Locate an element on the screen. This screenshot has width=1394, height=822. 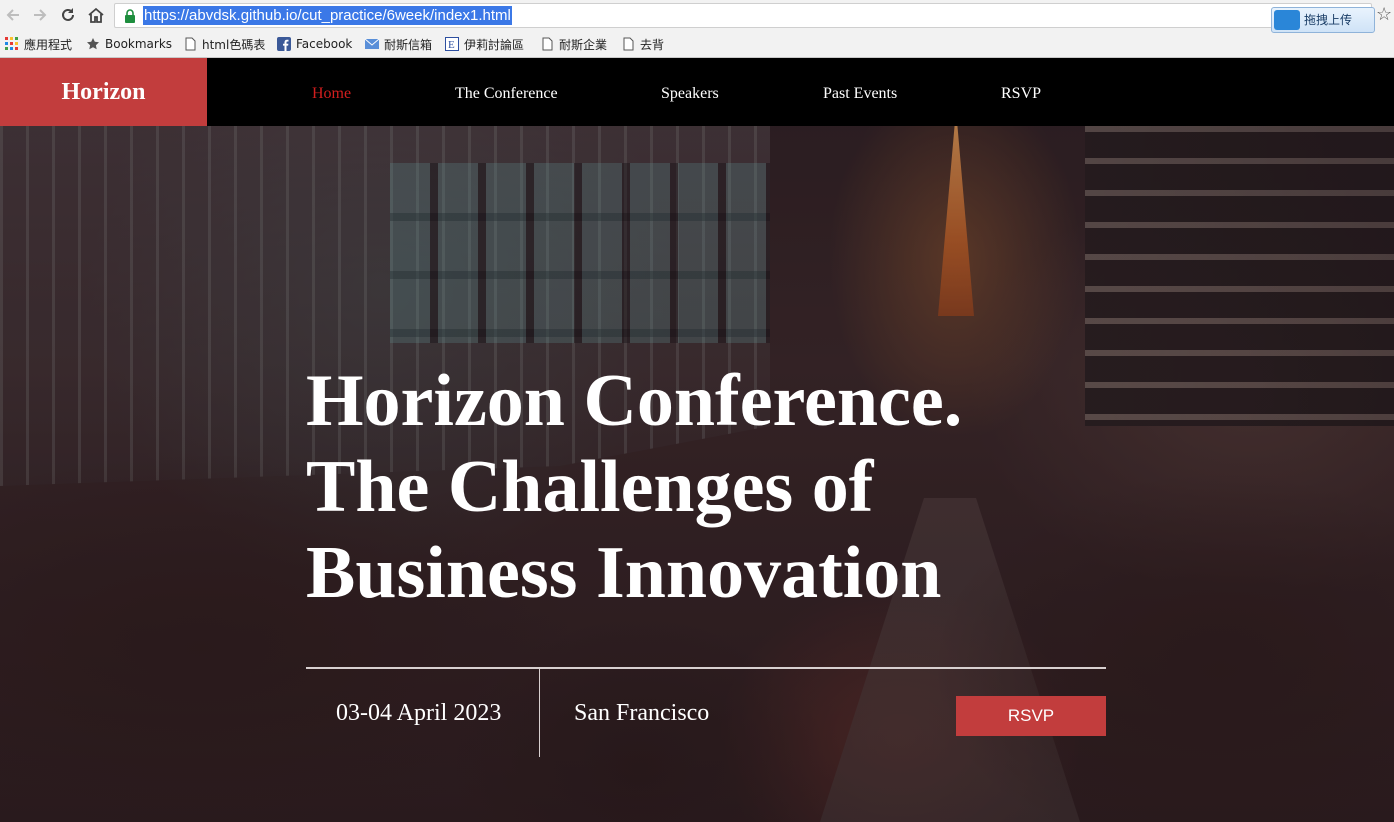
event-location: San Francisco is located at coordinates (642, 713).